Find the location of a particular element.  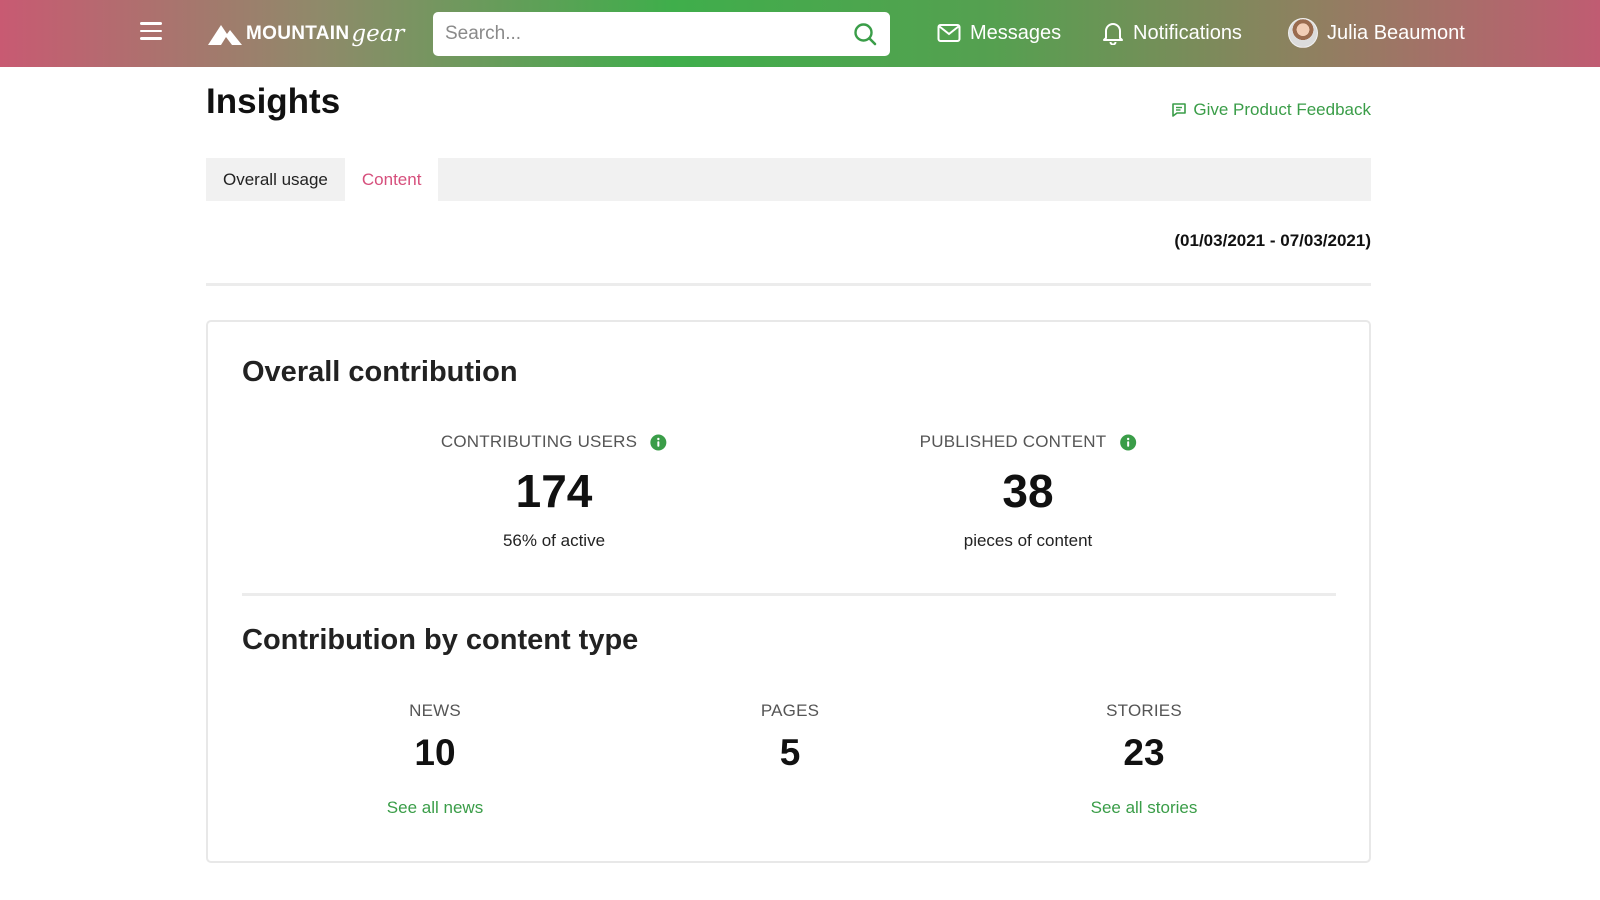

stories-value: 23 is located at coordinates (1144, 752).